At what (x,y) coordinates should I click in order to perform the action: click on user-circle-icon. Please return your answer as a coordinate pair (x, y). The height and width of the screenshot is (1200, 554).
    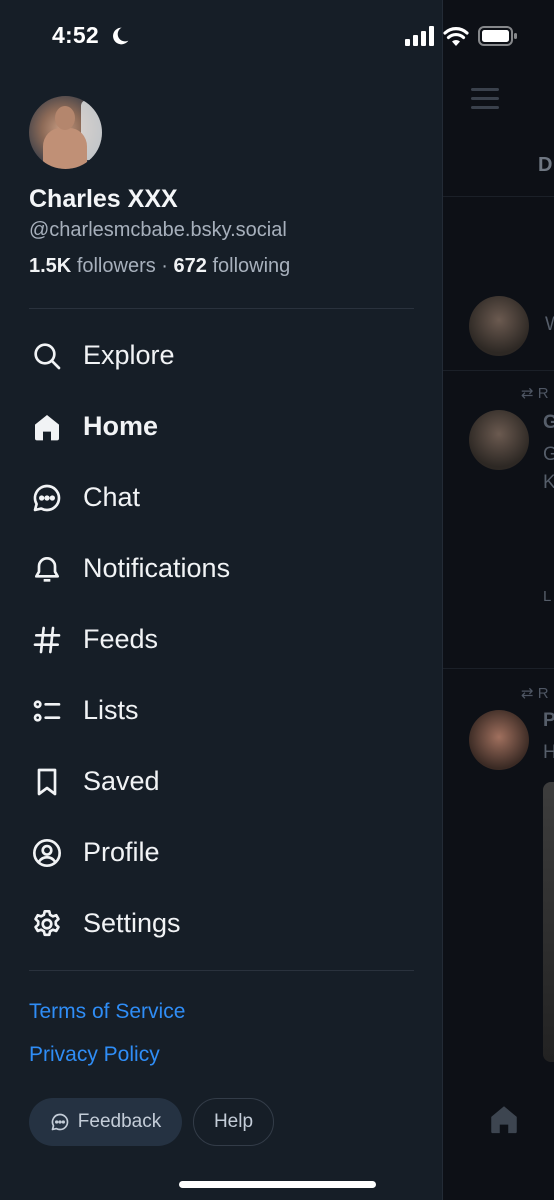
    Looking at the image, I should click on (47, 853).